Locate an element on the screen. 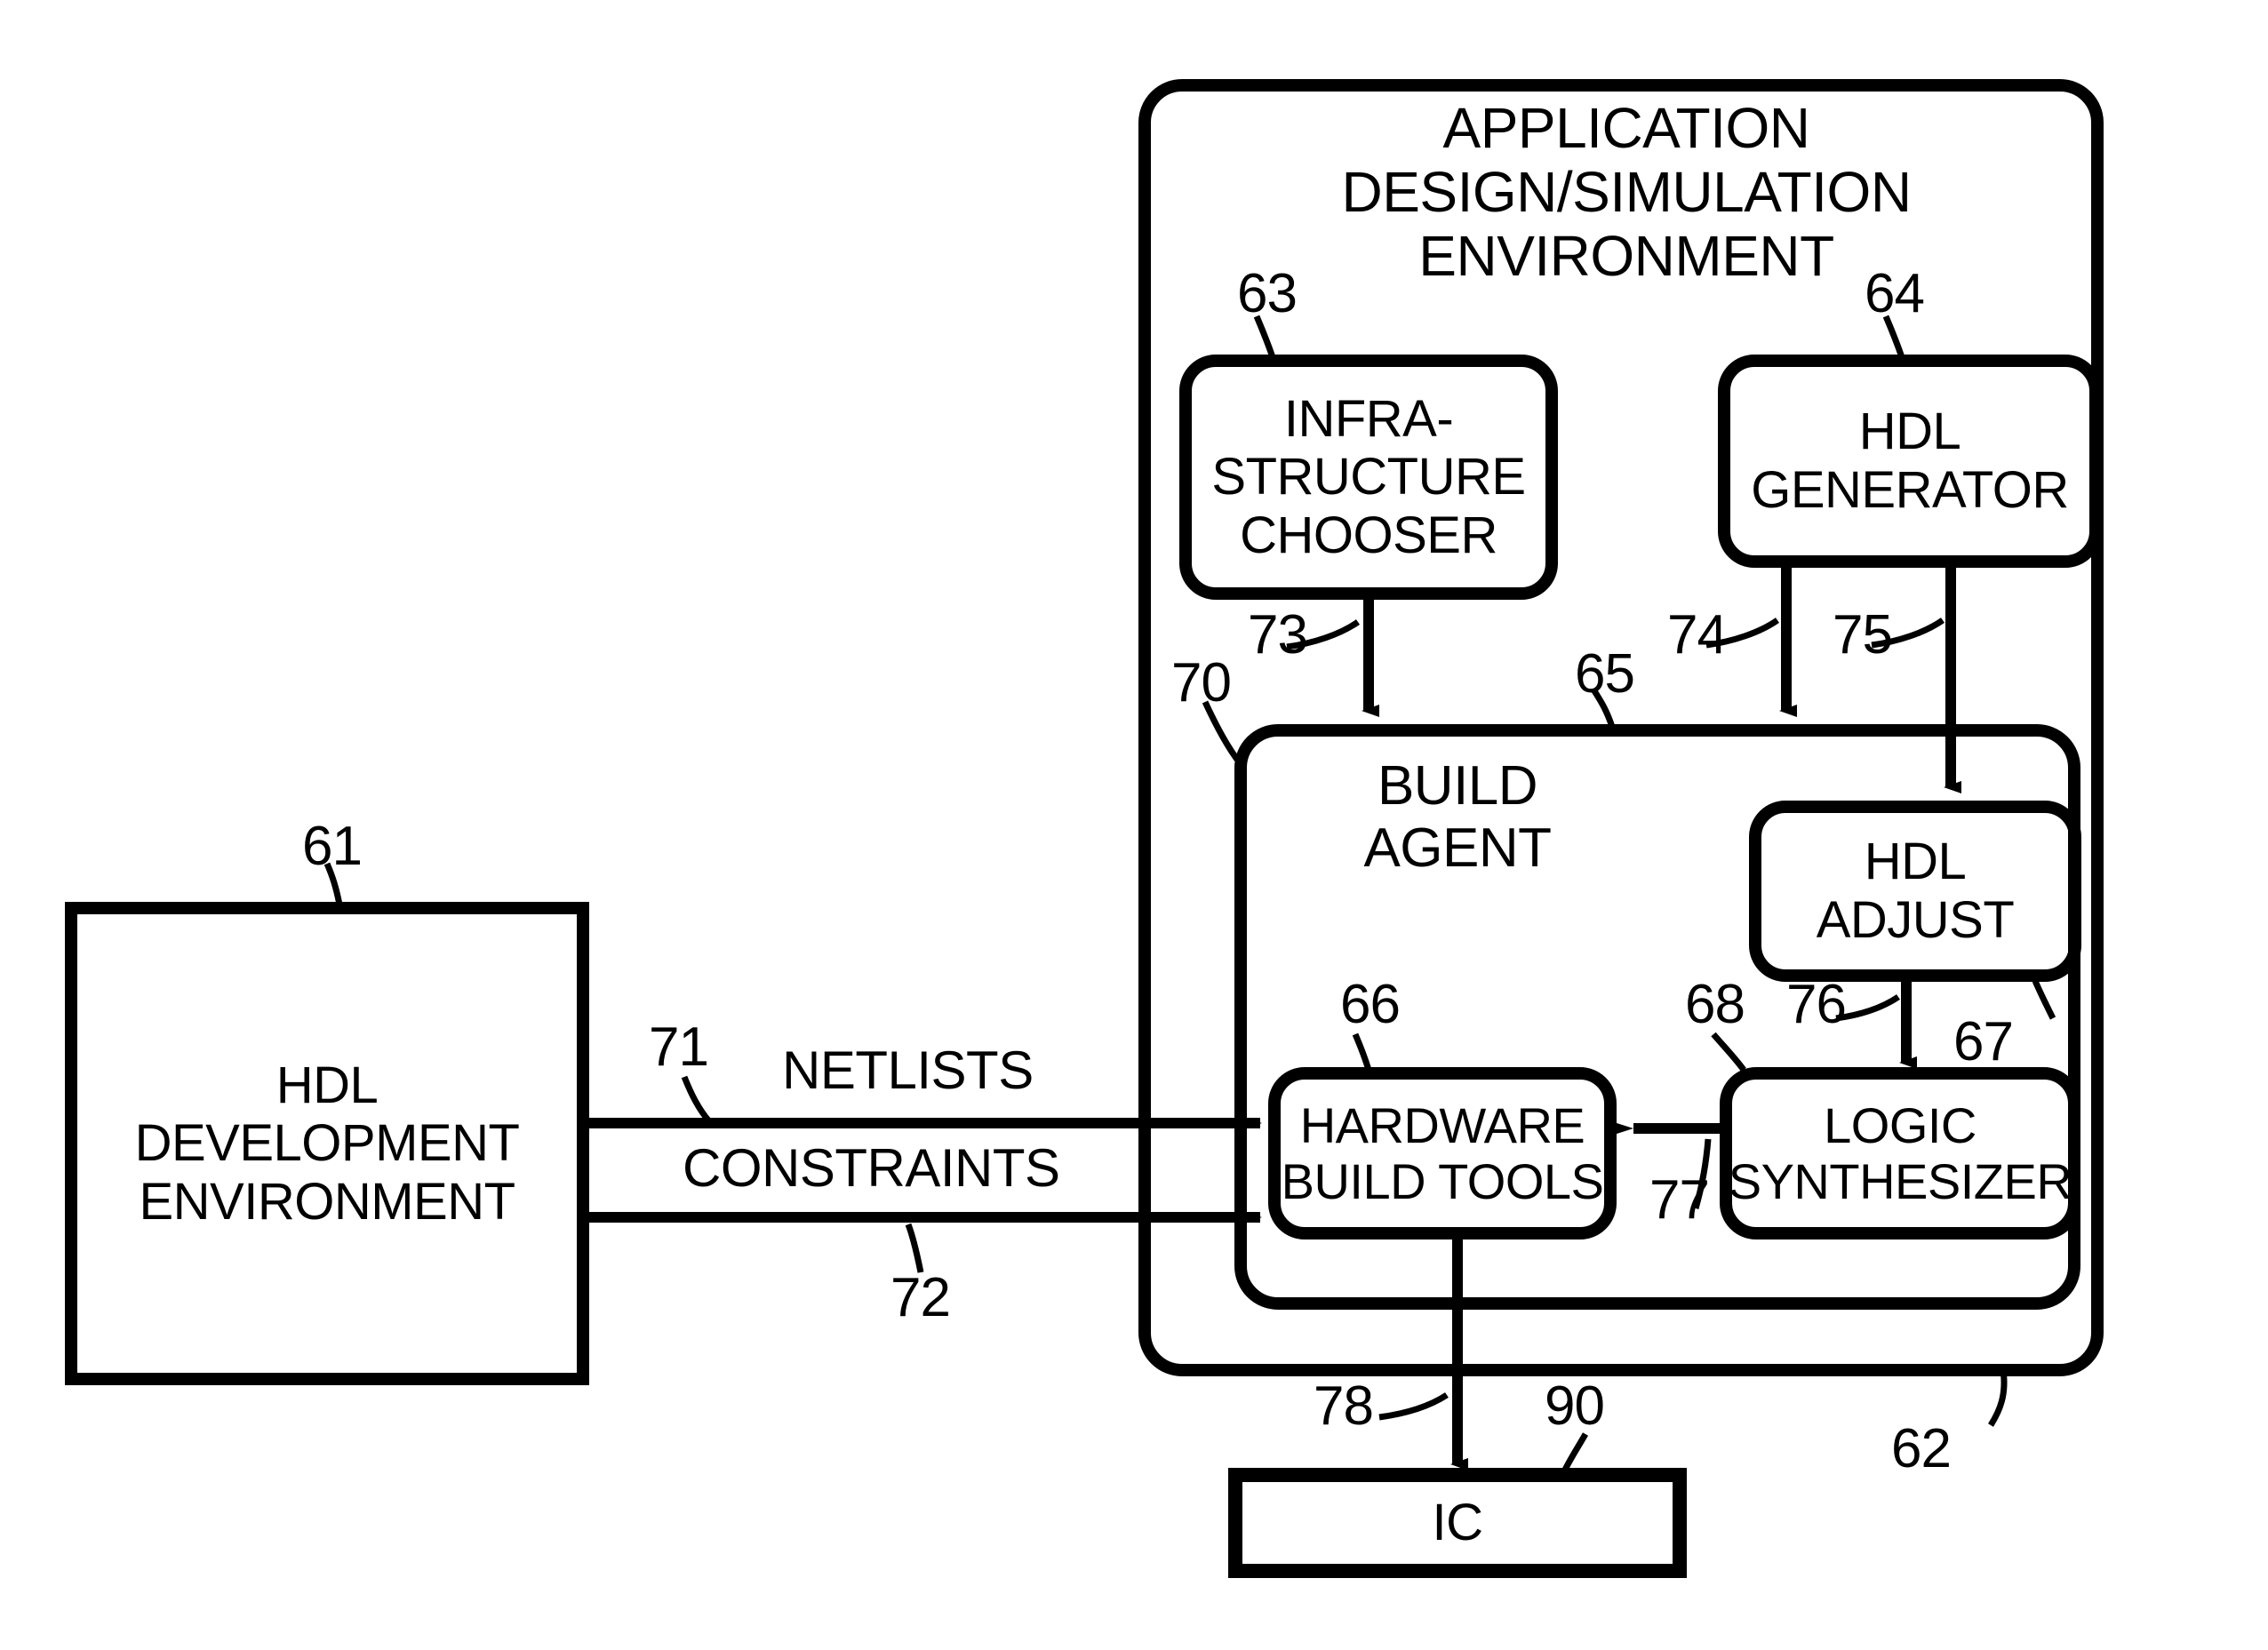 Image resolution: width=2268 pixels, height=1650 pixels. logic-synthesizer-shape is located at coordinates (1895, 1135).